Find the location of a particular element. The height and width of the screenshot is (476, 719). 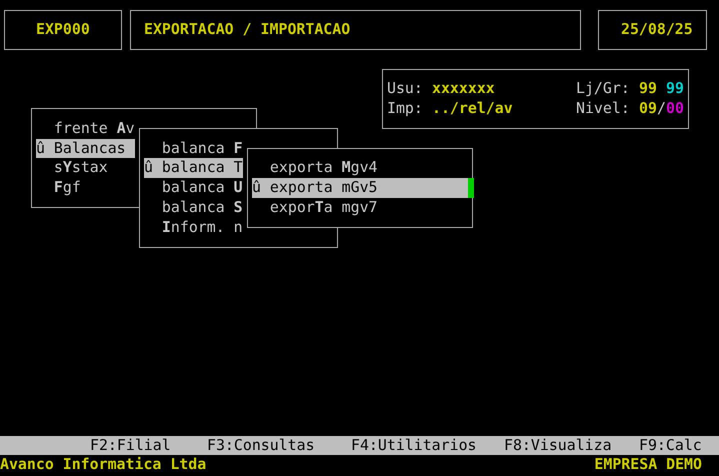

level-value: 00 is located at coordinates (675, 108).